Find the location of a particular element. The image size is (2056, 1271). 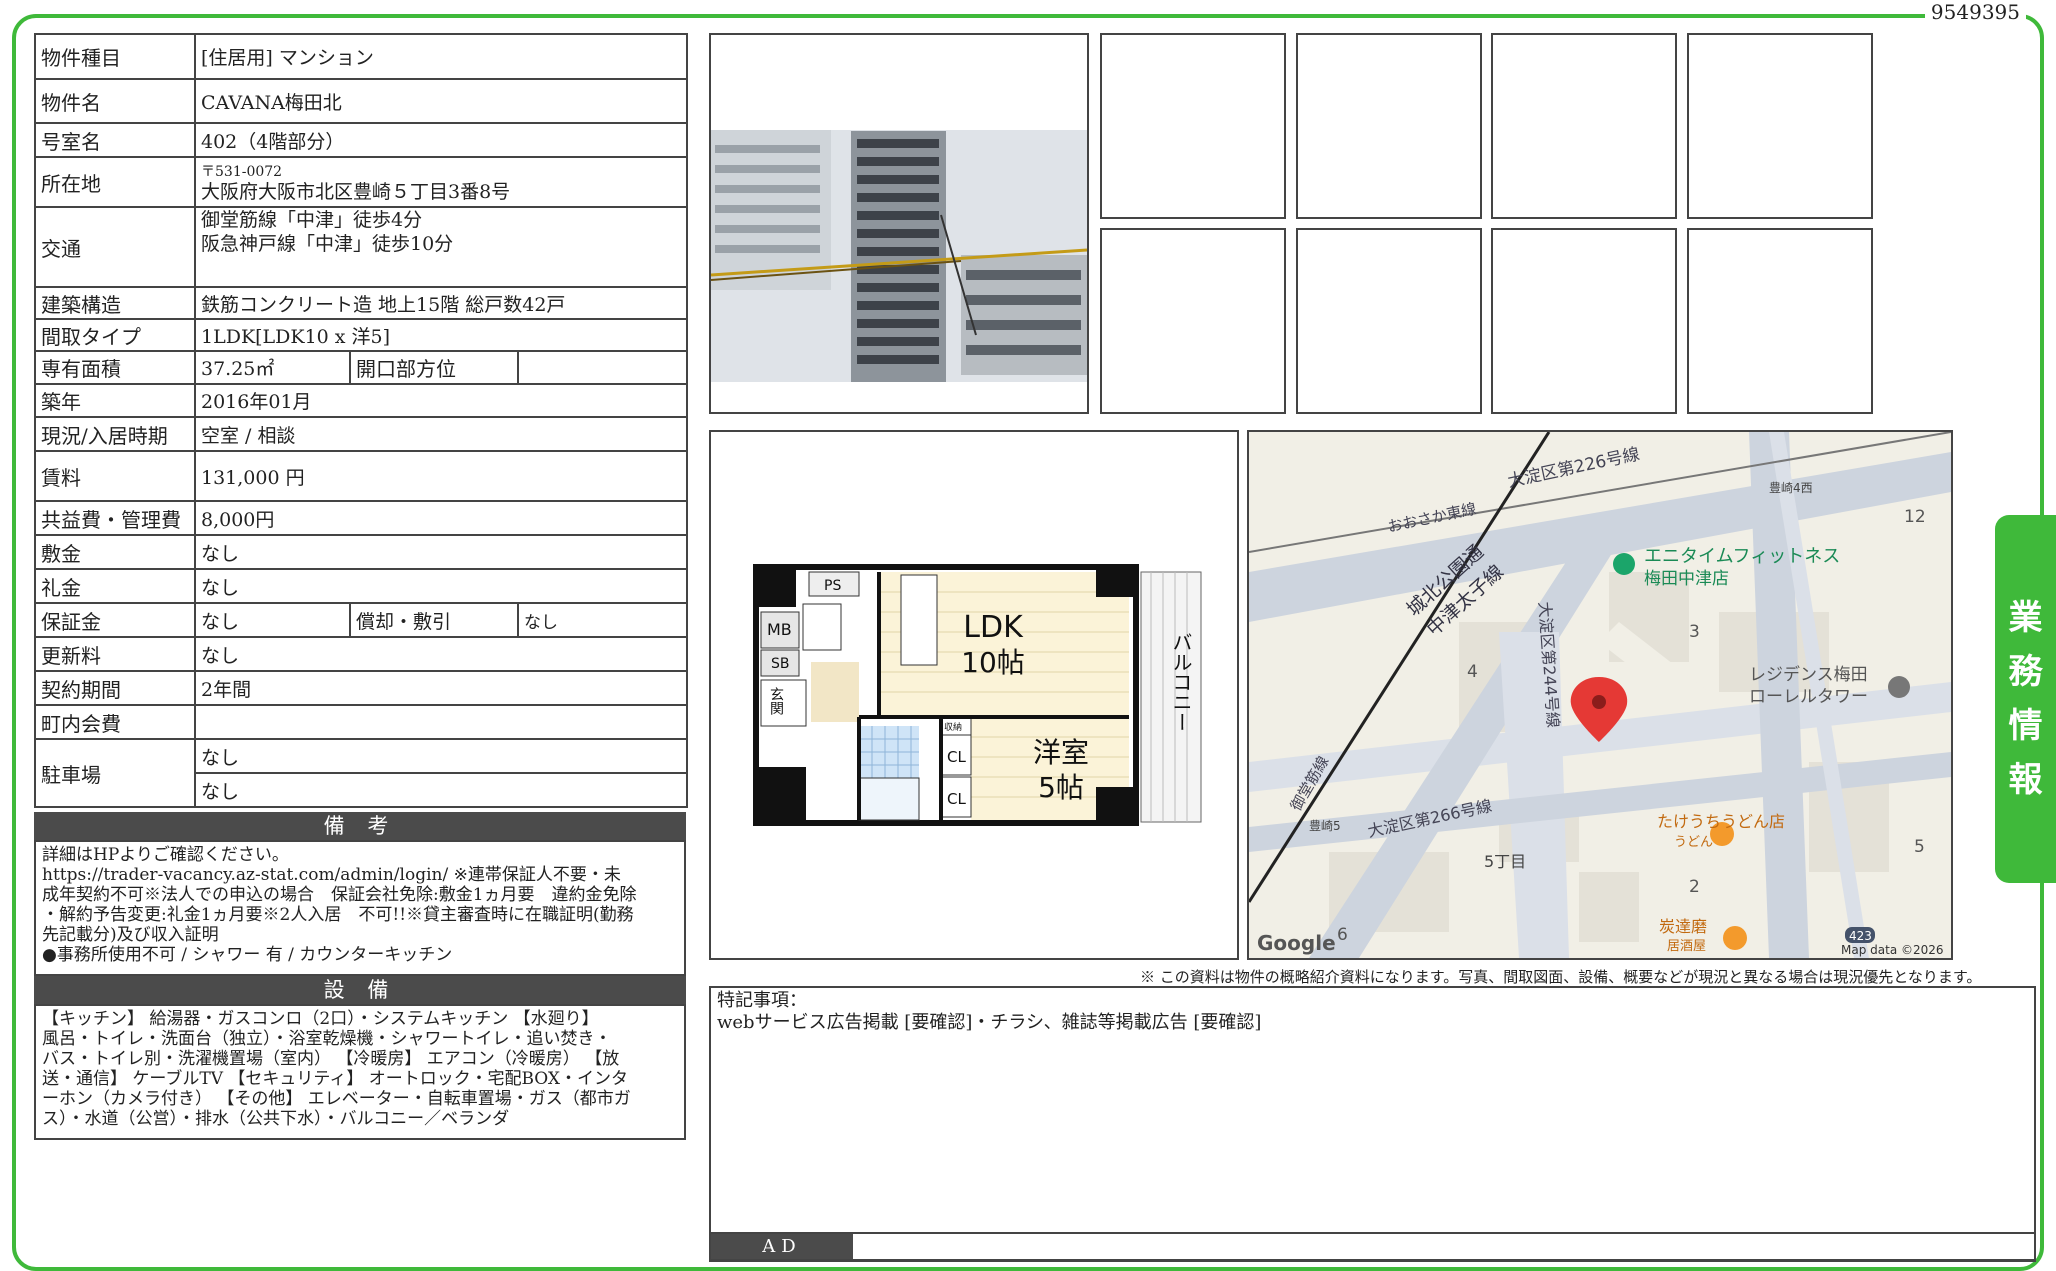

rent-value: 131,000 円 is located at coordinates (441, 476).